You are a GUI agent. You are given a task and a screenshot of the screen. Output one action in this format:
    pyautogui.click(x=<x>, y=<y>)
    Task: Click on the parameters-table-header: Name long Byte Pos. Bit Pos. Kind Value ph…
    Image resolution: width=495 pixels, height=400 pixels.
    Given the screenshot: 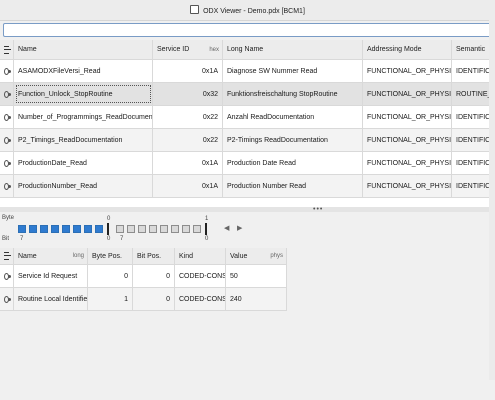 What is the action you would take?
    pyautogui.click(x=143, y=256)
    